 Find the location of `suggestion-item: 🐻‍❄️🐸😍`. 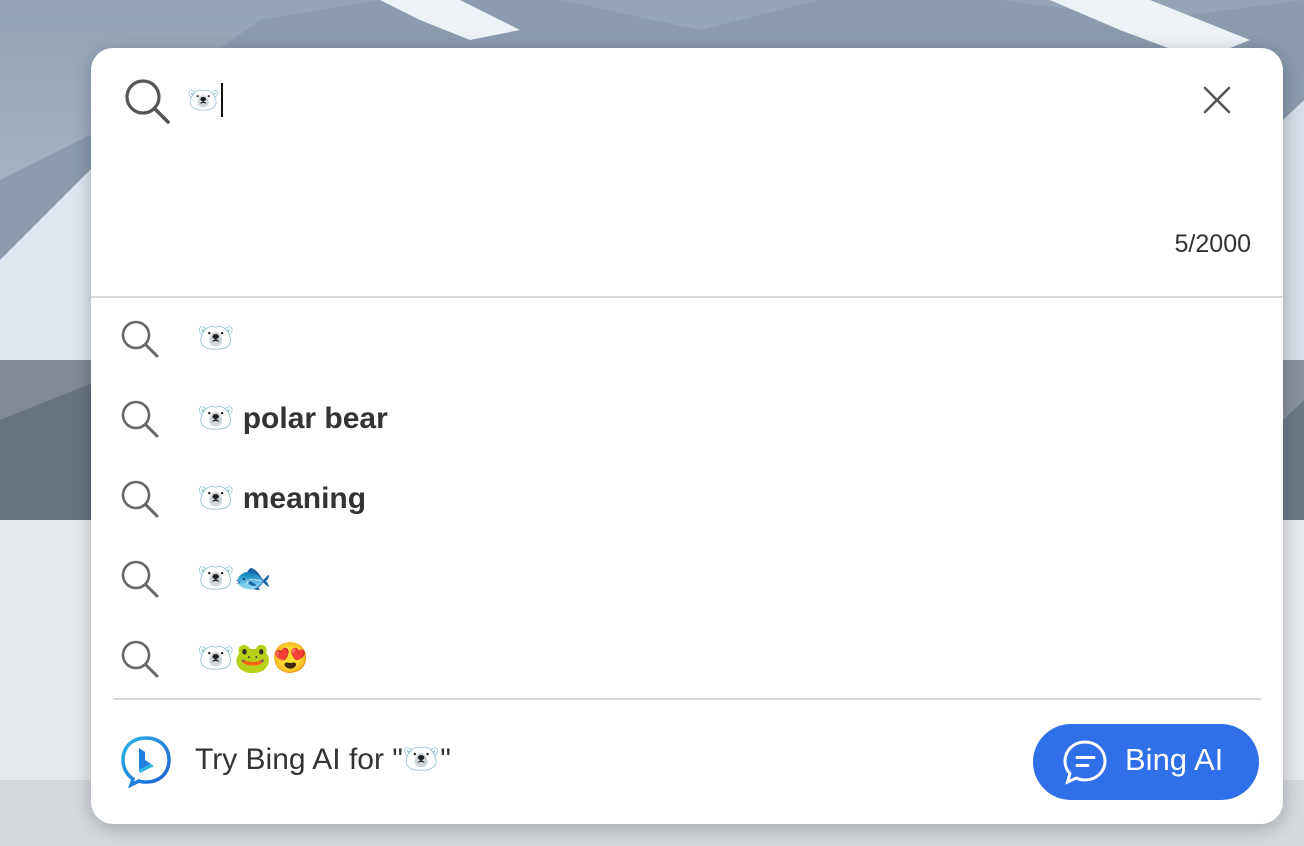

suggestion-item: 🐻‍❄️🐸😍 is located at coordinates (687, 658).